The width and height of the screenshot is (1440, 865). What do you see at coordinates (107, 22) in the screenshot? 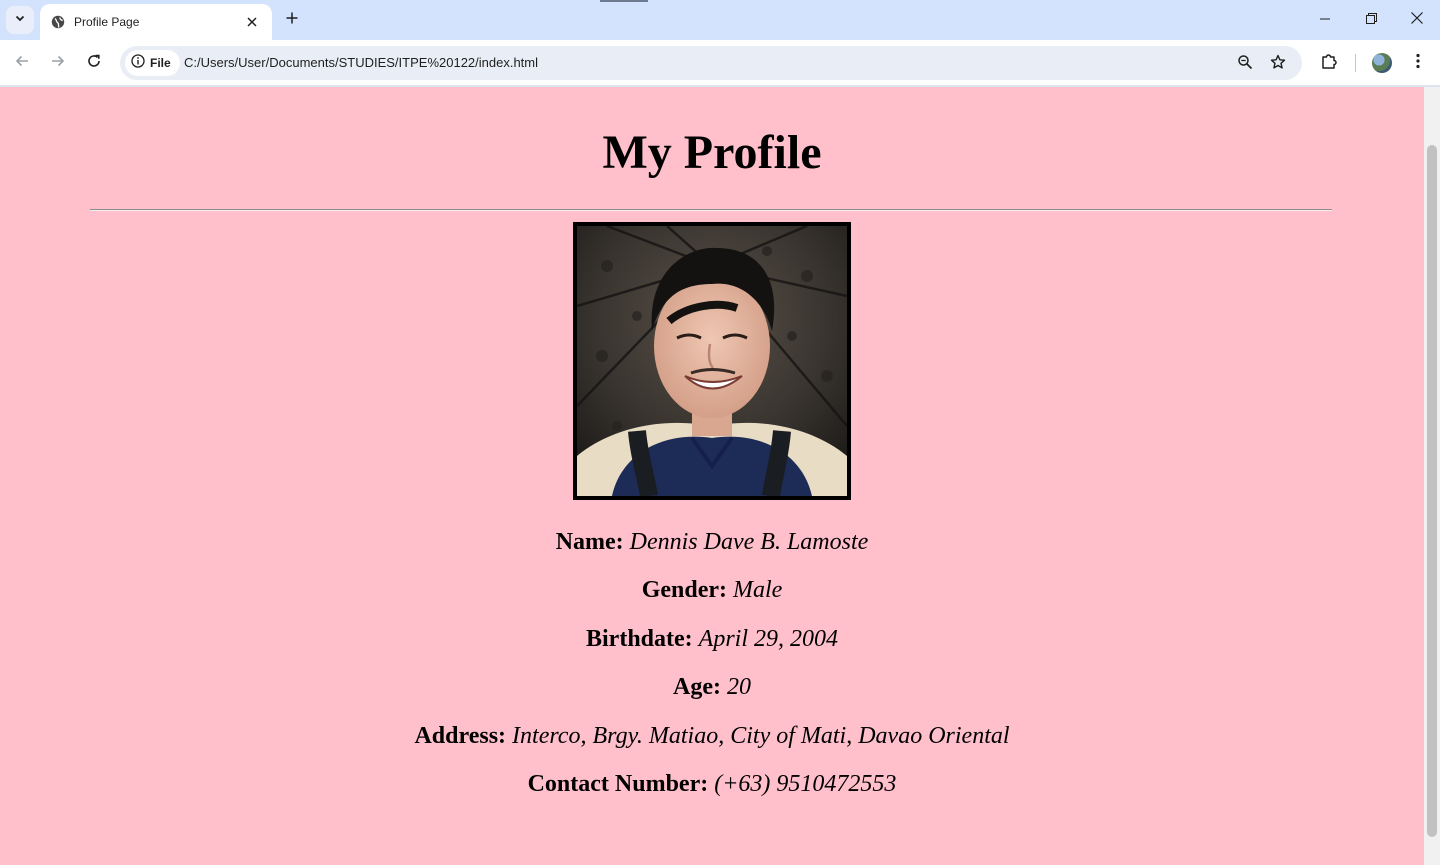
I see `tab-title: Profile Page` at bounding box center [107, 22].